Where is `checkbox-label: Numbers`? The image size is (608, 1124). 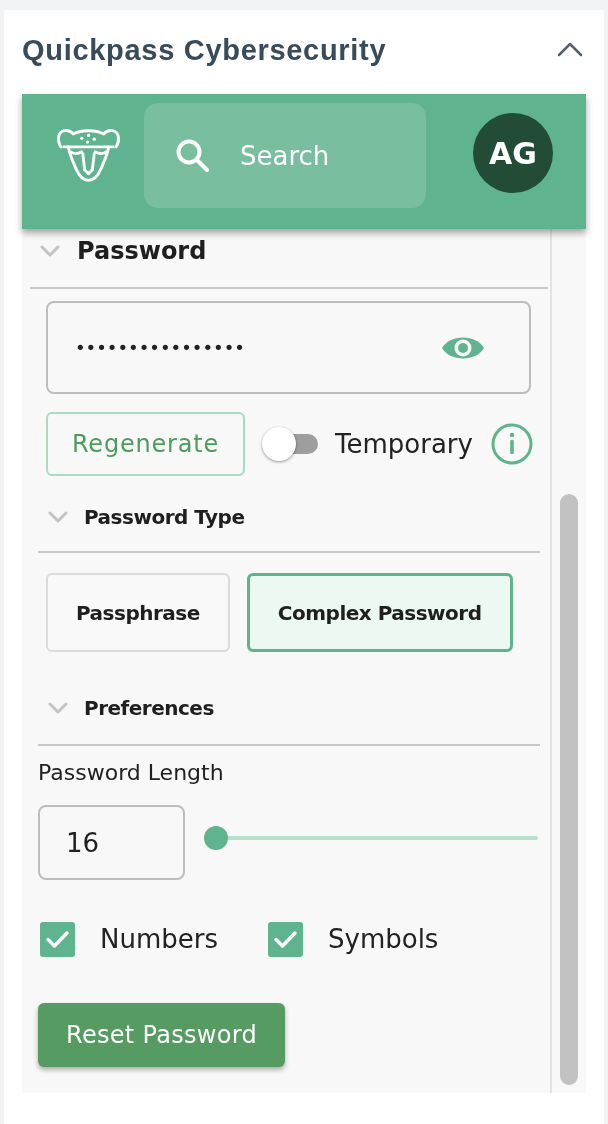
checkbox-label: Numbers is located at coordinates (159, 939).